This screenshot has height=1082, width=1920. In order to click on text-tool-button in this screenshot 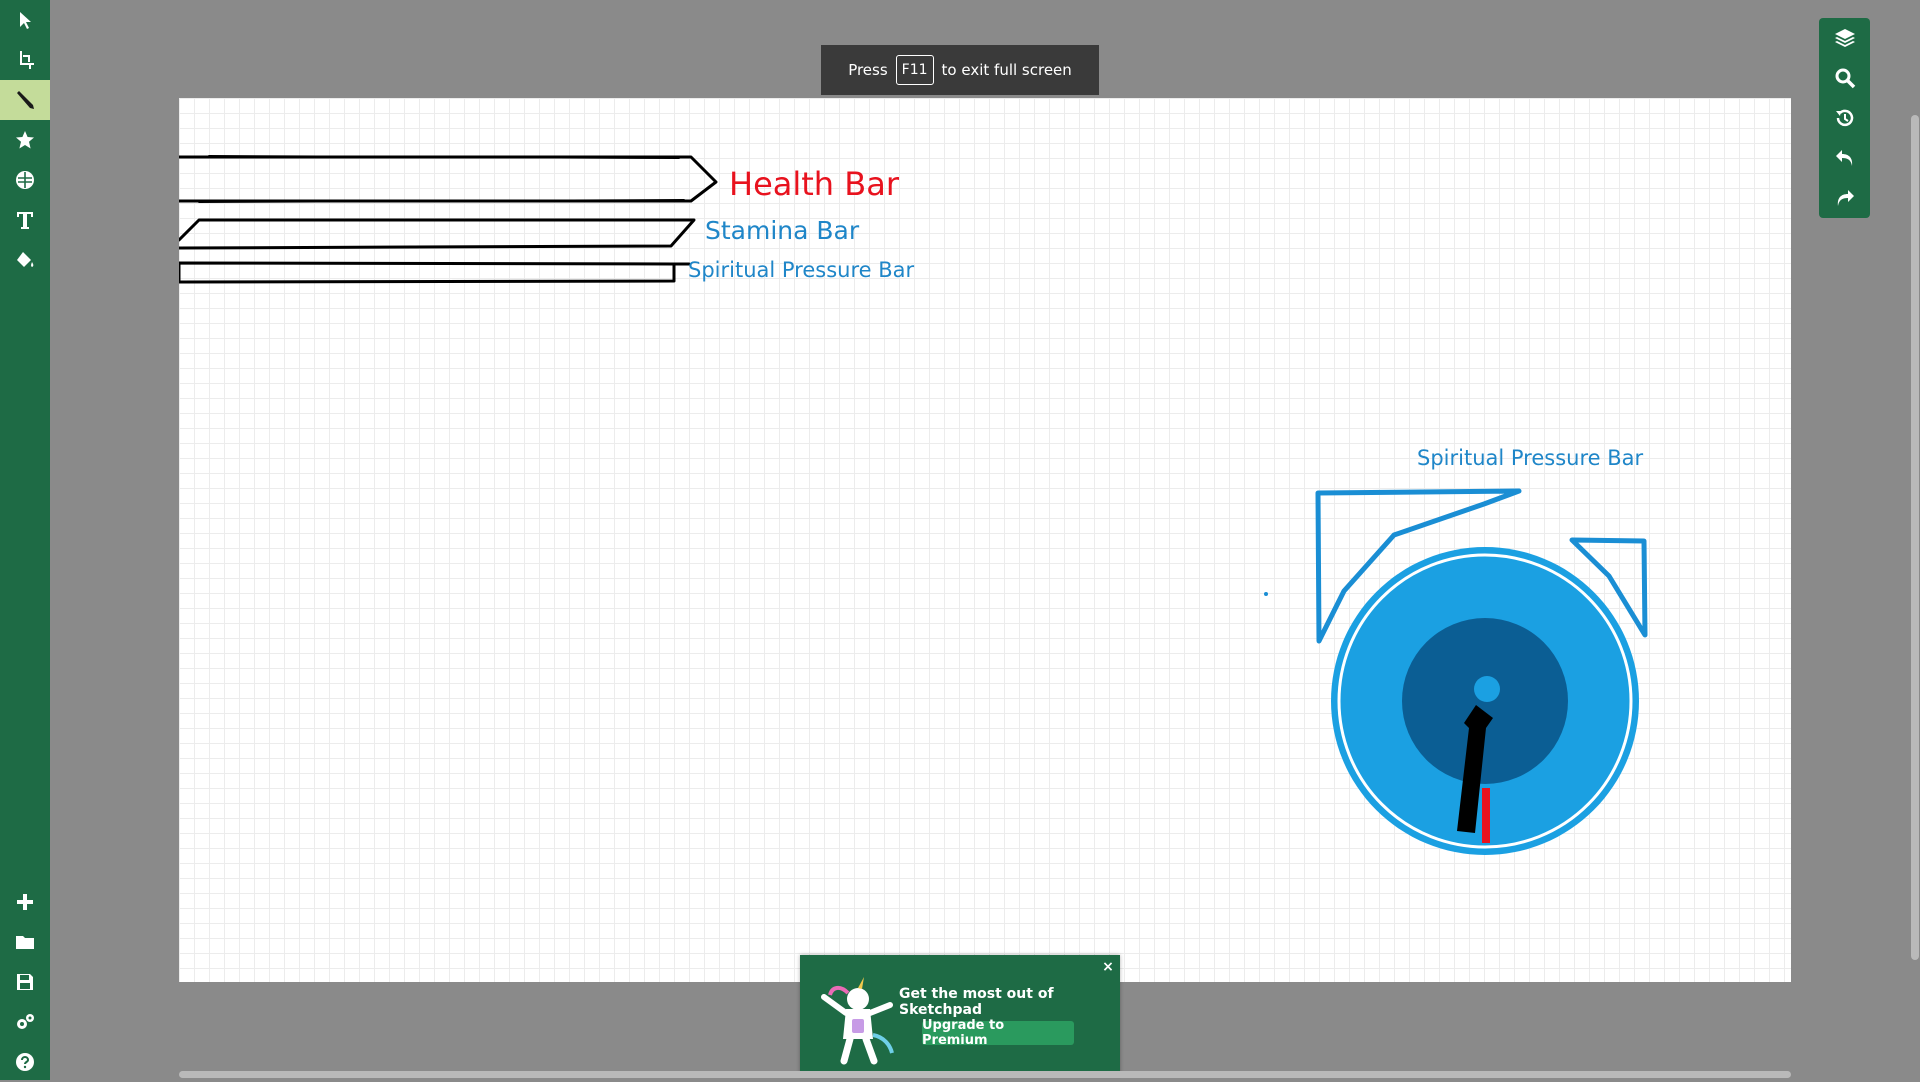, I will do `click(25, 220)`.